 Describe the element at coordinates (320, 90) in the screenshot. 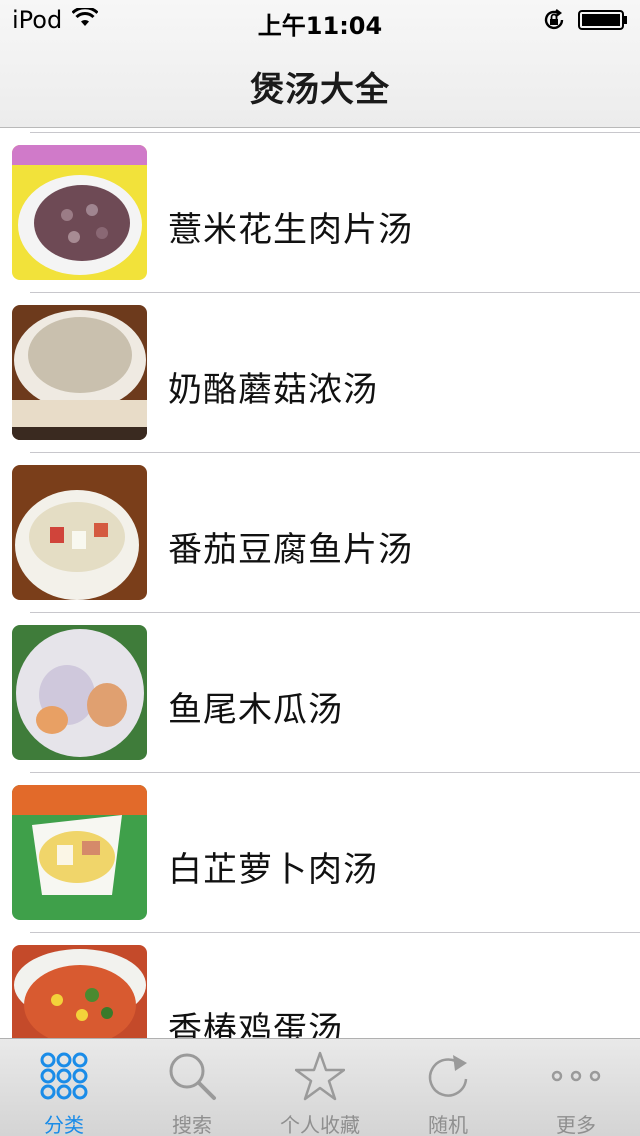

I see `page-title: 煲汤大全` at that location.